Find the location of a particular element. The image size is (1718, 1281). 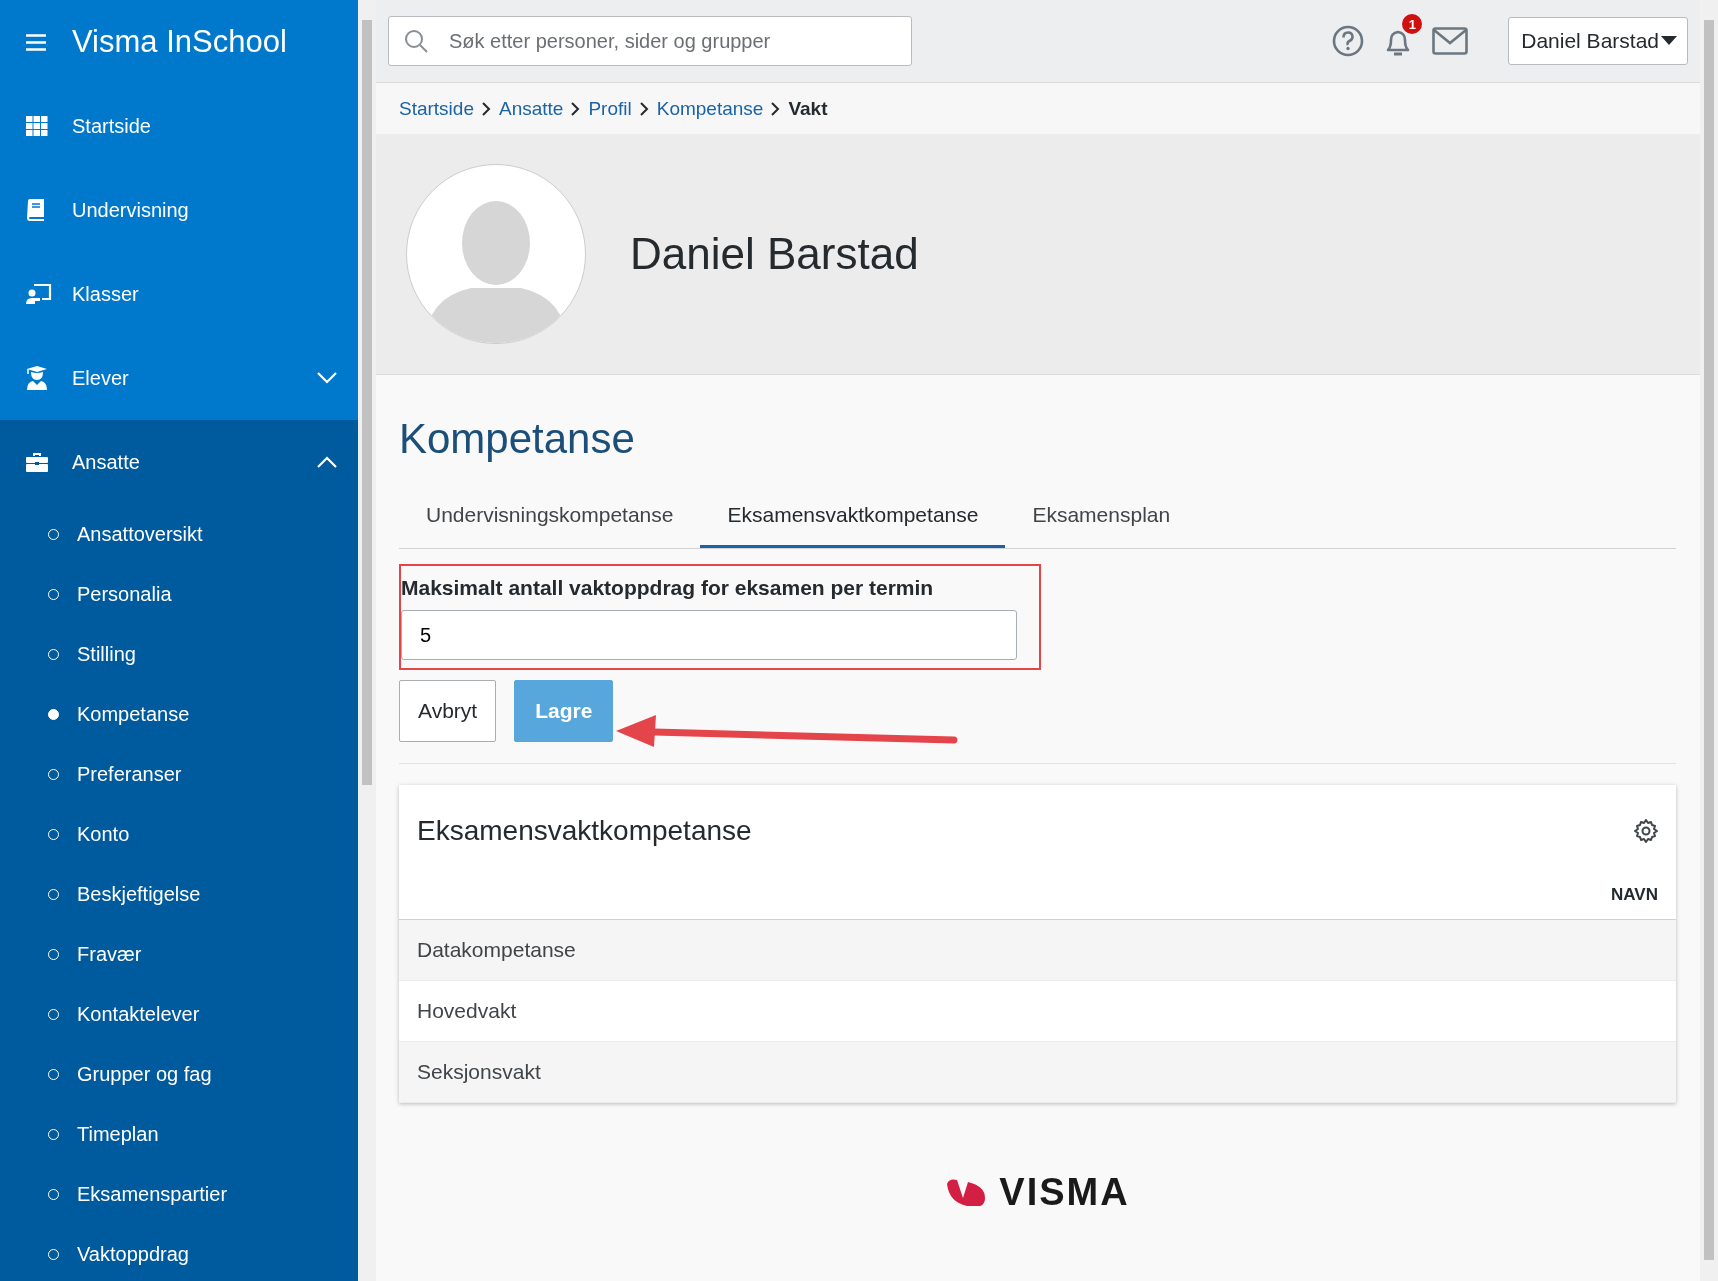

notification-badge: 1 is located at coordinates (1412, 24).